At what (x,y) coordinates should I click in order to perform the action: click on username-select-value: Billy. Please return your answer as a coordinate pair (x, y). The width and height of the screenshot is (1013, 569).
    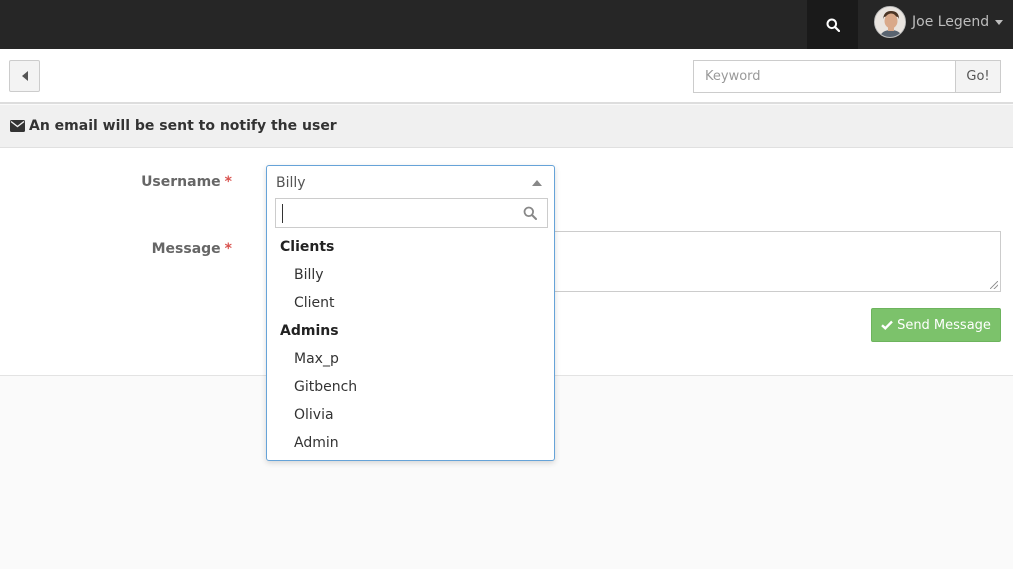
    Looking at the image, I should click on (410, 182).